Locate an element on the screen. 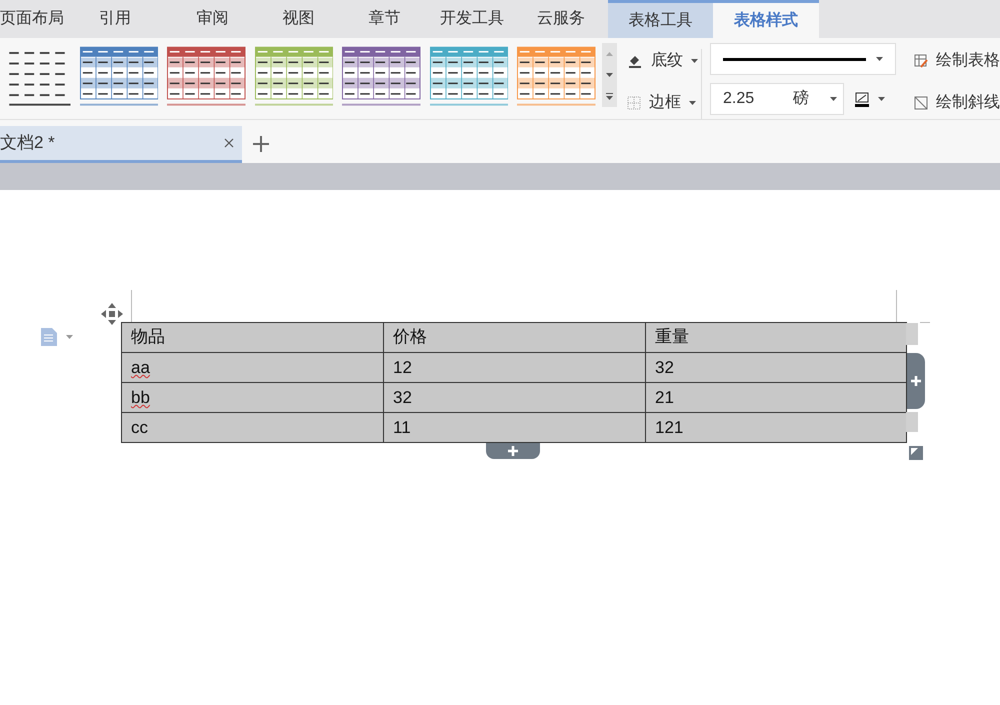 The height and width of the screenshot is (705, 1000). line-width-value: 2.25 is located at coordinates (739, 99).